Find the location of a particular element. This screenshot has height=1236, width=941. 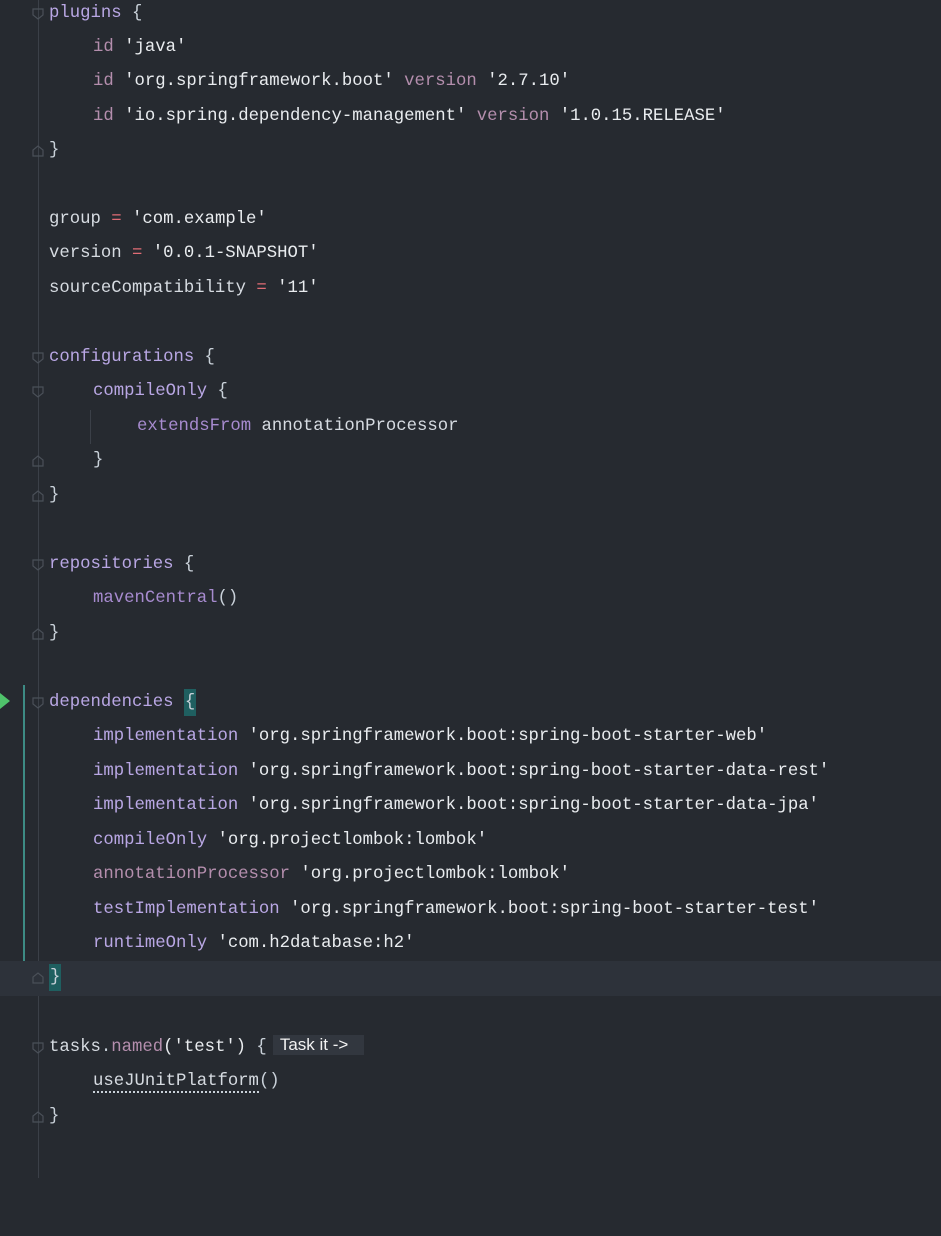

code-line: mavenCentral() is located at coordinates (470, 599).